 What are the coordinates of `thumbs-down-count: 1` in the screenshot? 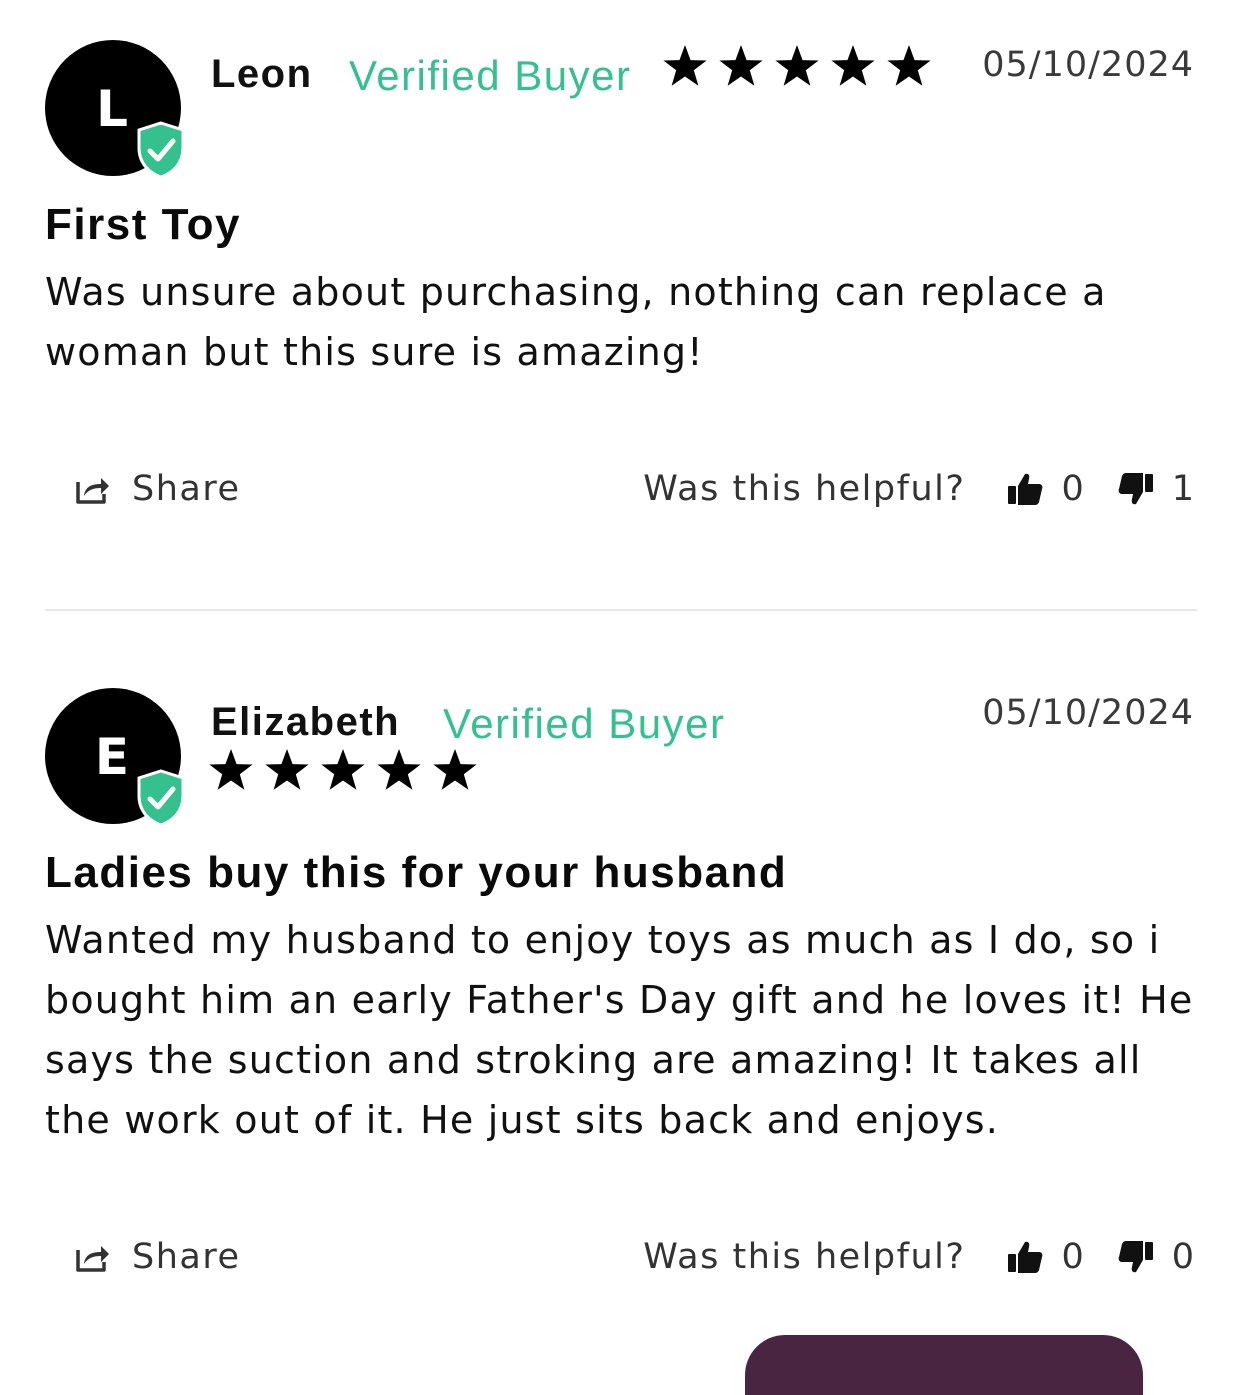 It's located at (1182, 489).